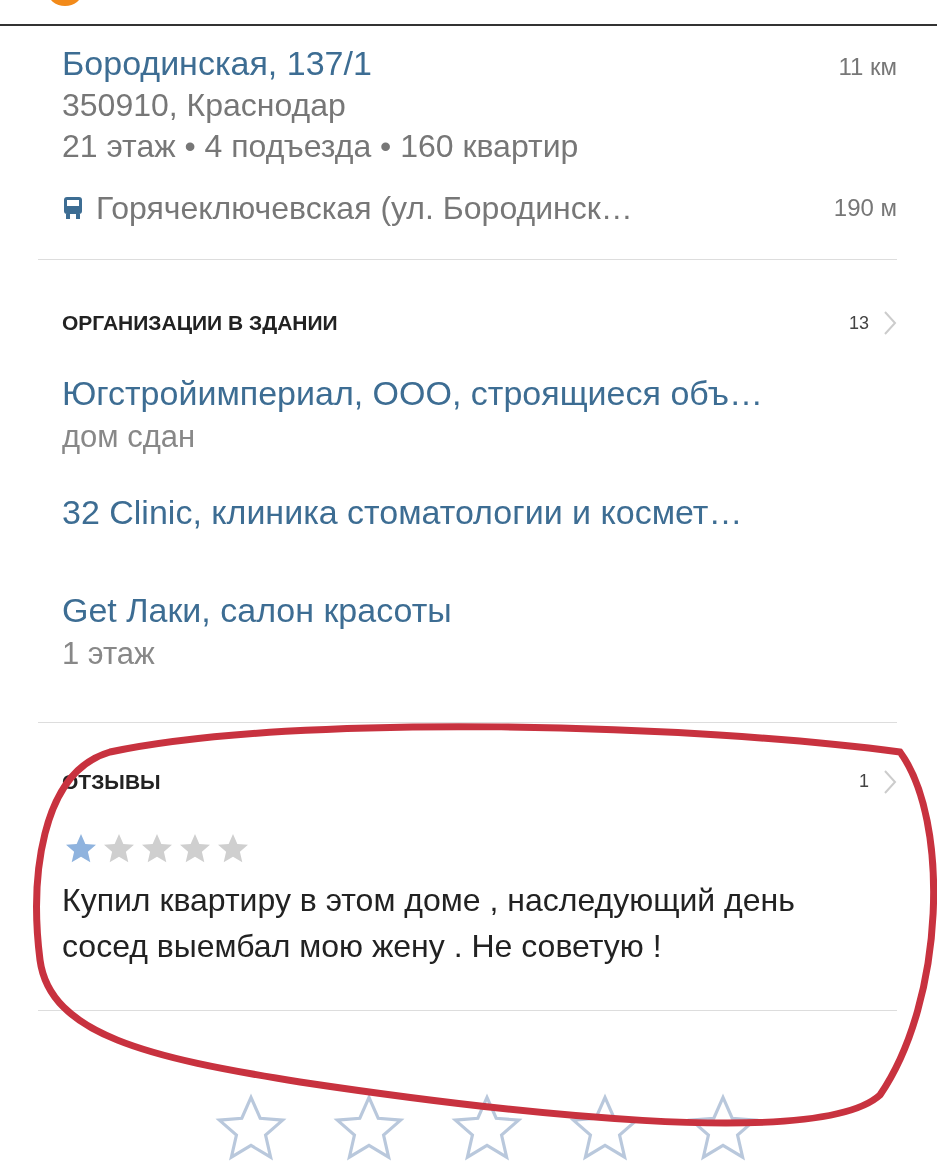 Image resolution: width=937 pixels, height=1171 pixels. Describe the element at coordinates (429, 923) in the screenshot. I see `review-text: Купил квартиру в этом доме , наследующий день сосед выембал мою жену . Не советую !` at that location.